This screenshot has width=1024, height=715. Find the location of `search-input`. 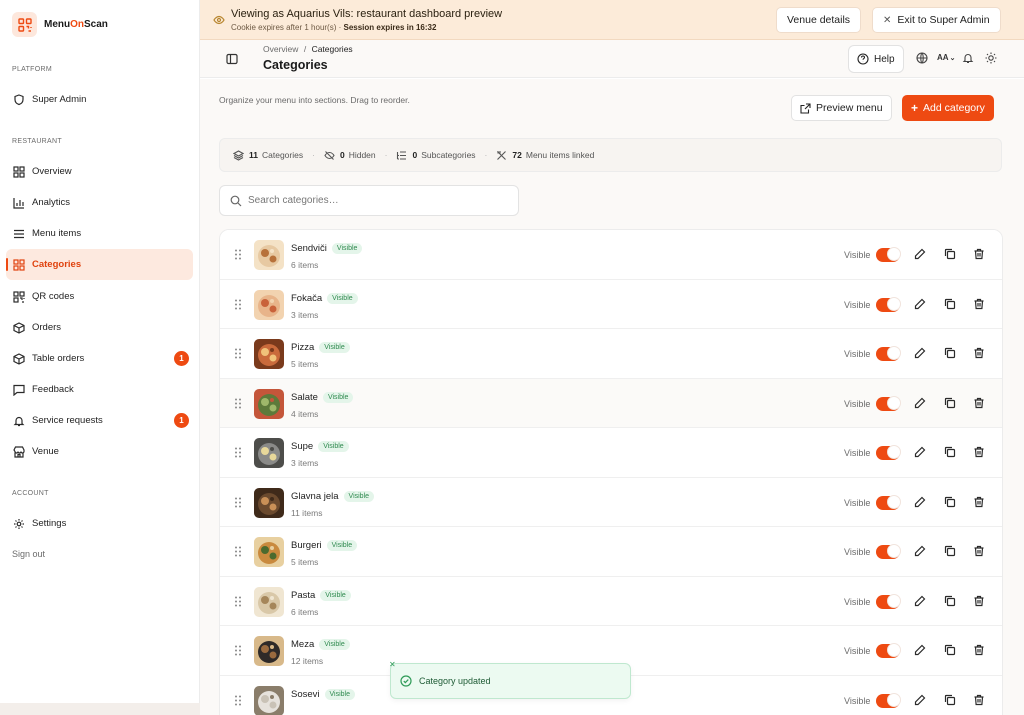

search-input is located at coordinates (373, 200).